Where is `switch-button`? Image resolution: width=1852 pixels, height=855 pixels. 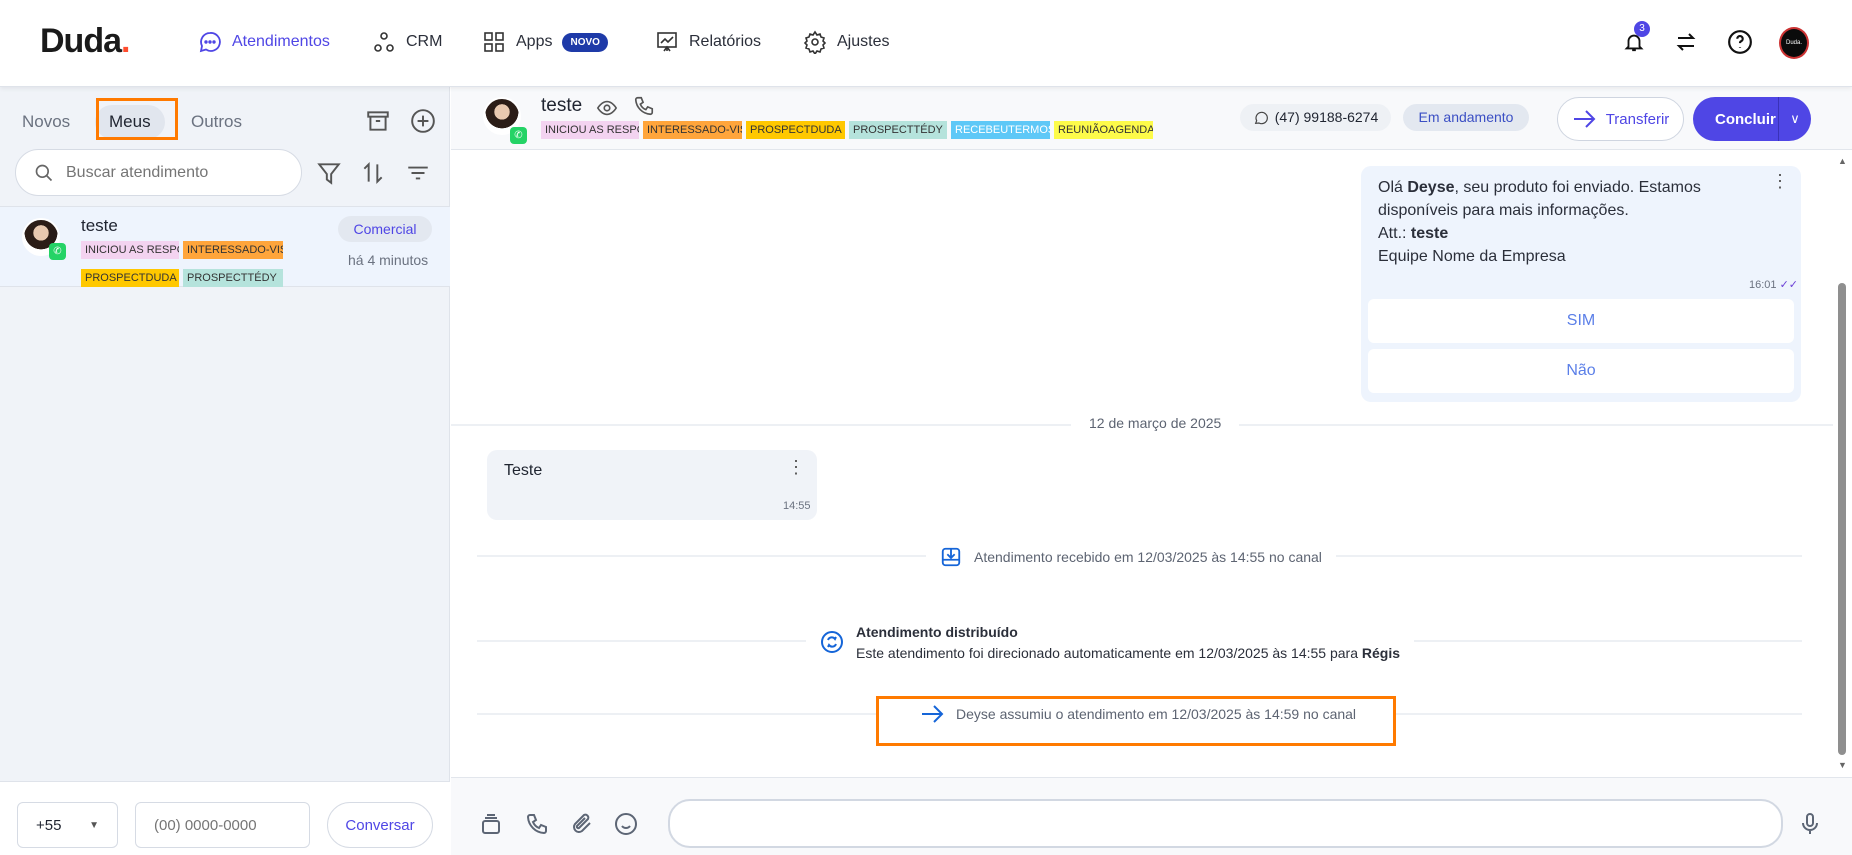 switch-button is located at coordinates (1686, 42).